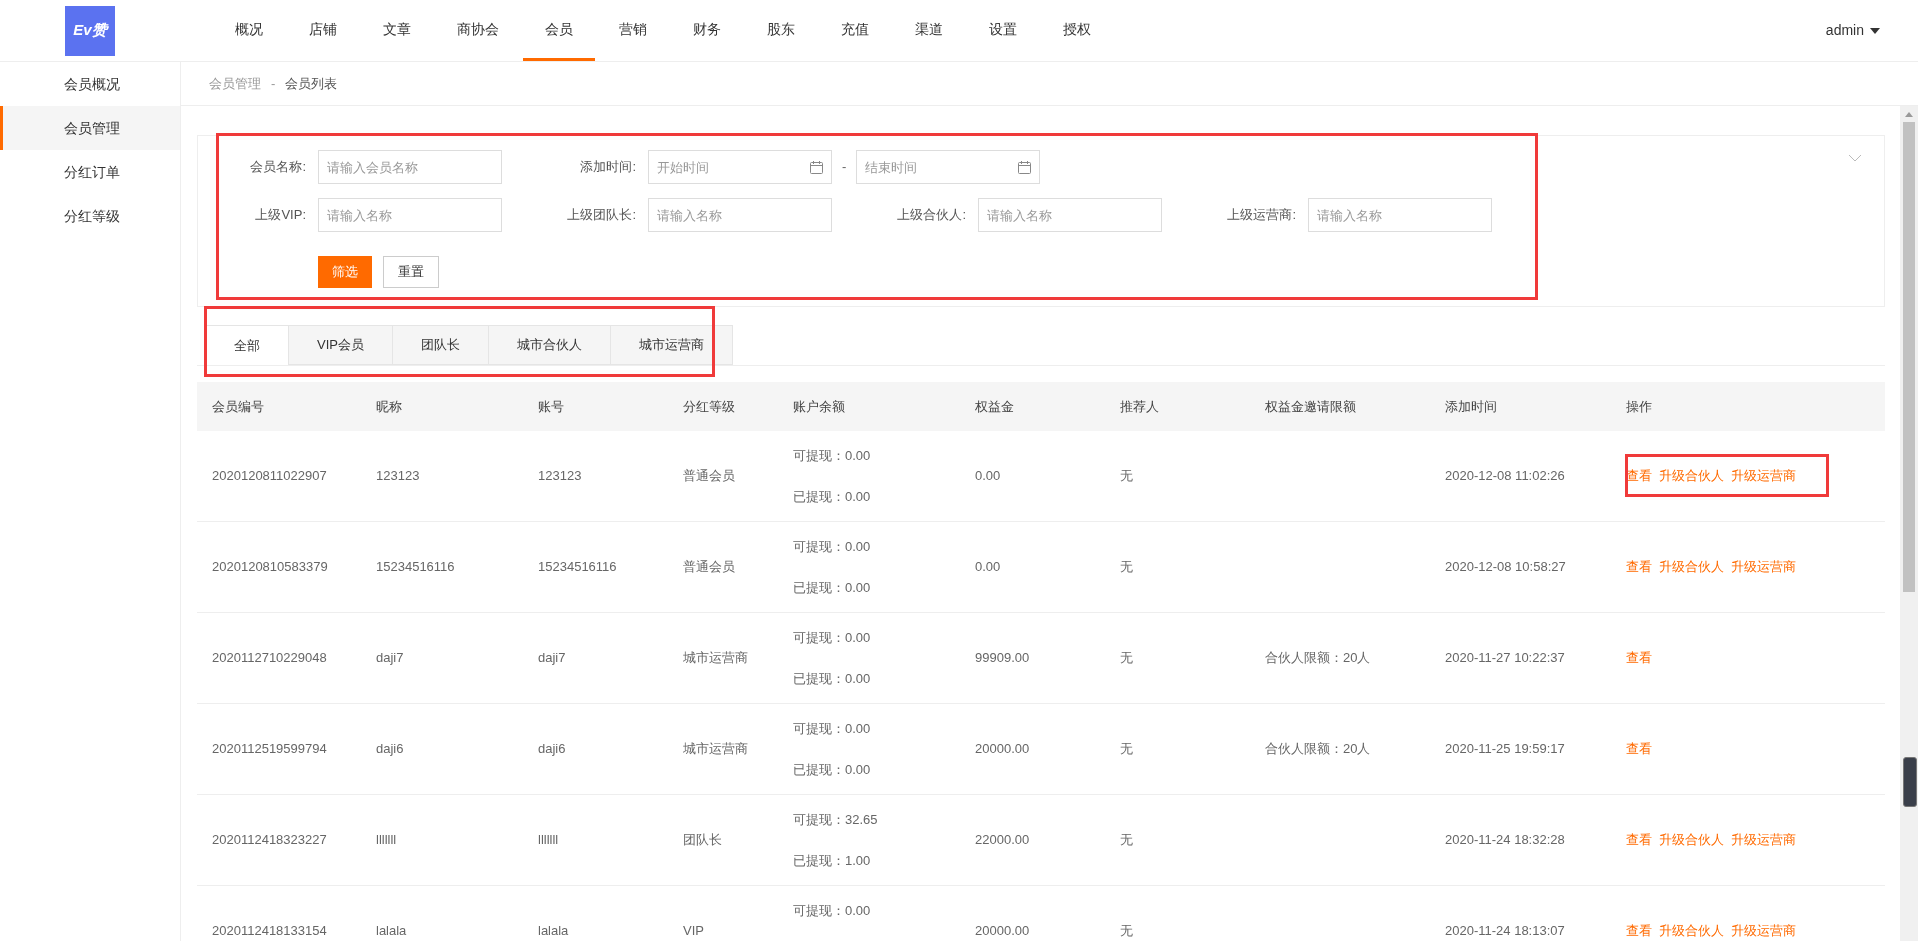 The image size is (1918, 941). What do you see at coordinates (269, 840) in the screenshot?
I see `table-cell: 2020112418323227` at bounding box center [269, 840].